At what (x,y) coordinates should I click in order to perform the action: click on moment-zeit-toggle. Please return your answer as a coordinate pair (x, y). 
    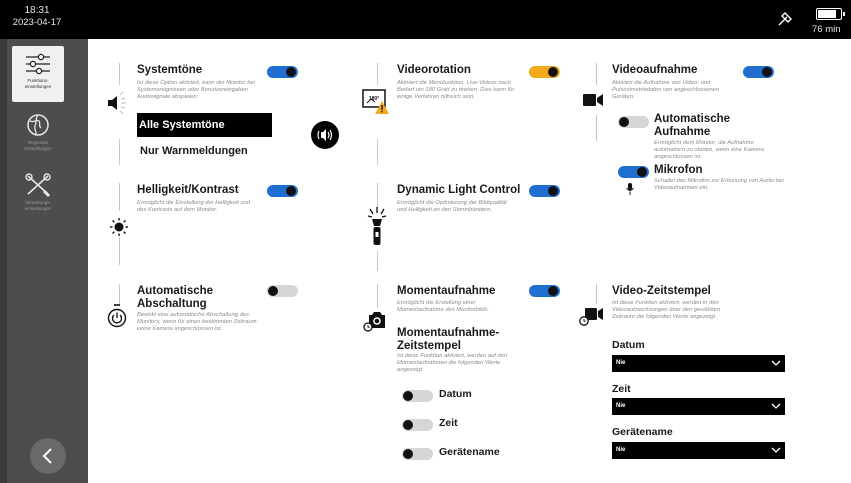
    Looking at the image, I should click on (417, 425).